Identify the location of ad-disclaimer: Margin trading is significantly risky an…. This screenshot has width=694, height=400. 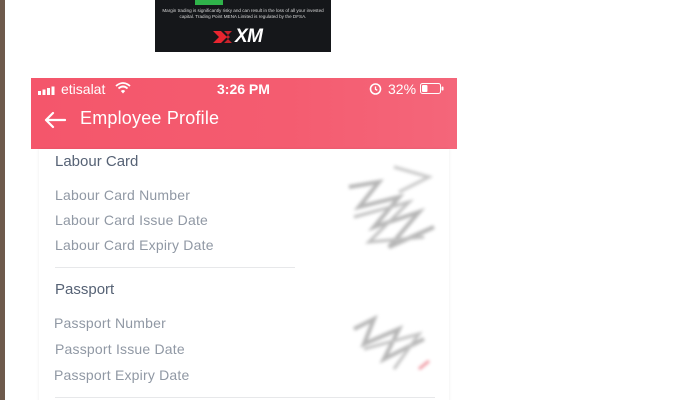
(243, 13).